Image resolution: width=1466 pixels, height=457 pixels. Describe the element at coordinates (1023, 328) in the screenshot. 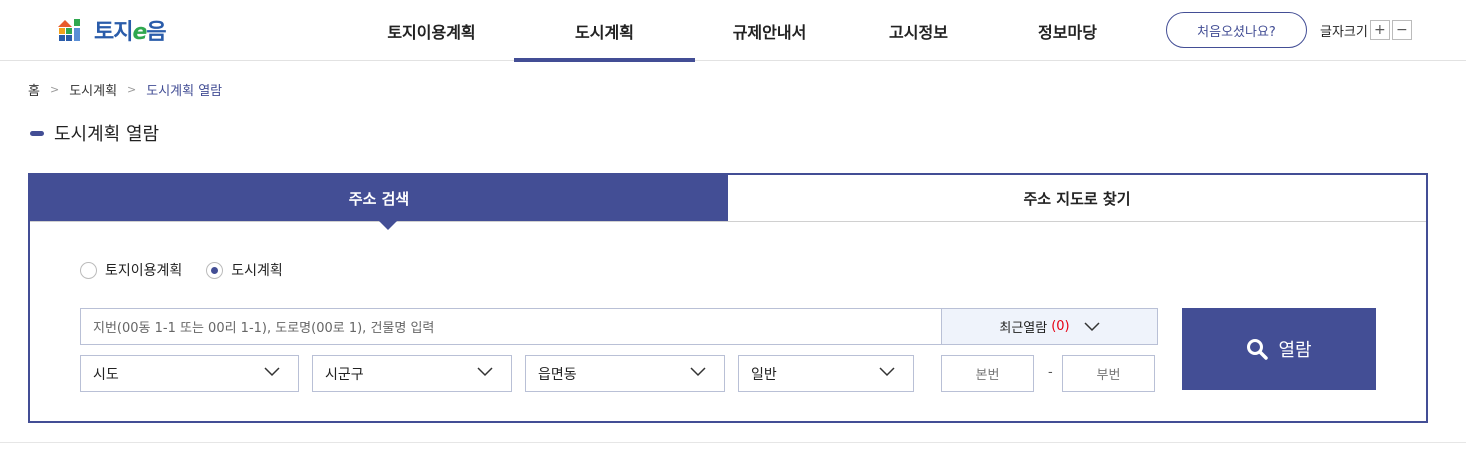

I see `recent-views-label: 최근열람` at that location.